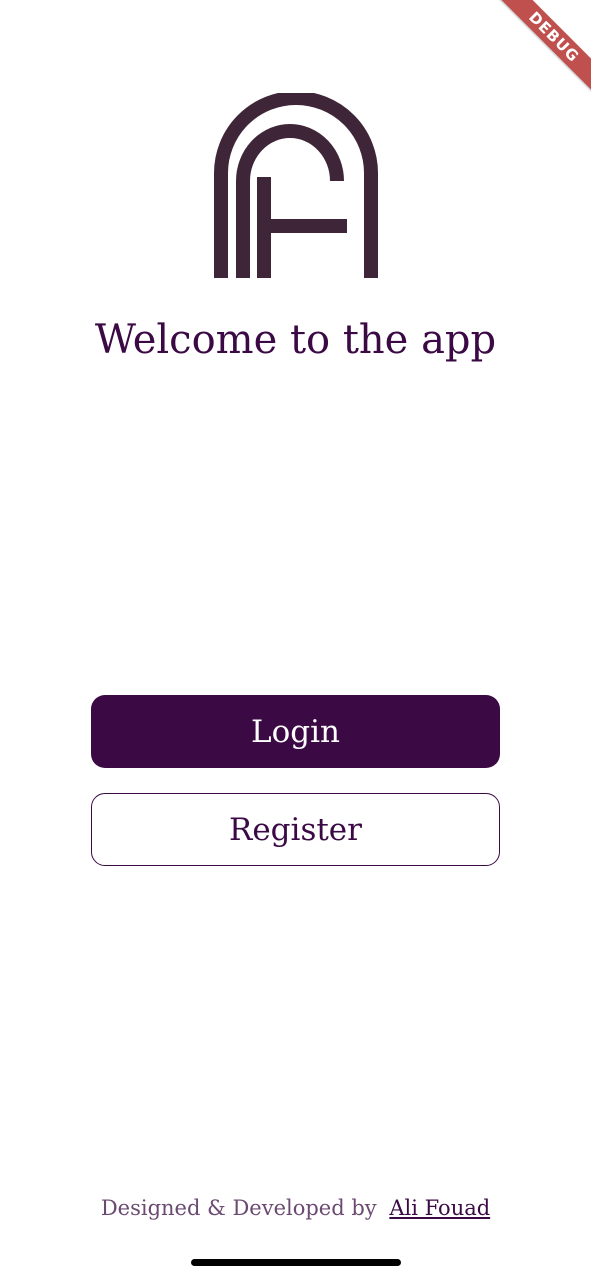 The width and height of the screenshot is (591, 1280). What do you see at coordinates (296, 1262) in the screenshot?
I see `home-indicator` at bounding box center [296, 1262].